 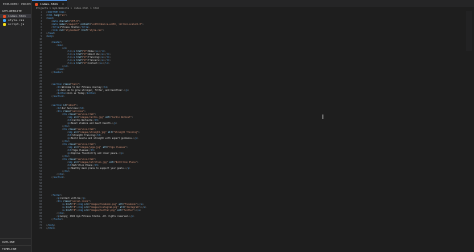 I want to click on explorer-title: EXPLORER: PROJECT, so click(x=17, y=4).